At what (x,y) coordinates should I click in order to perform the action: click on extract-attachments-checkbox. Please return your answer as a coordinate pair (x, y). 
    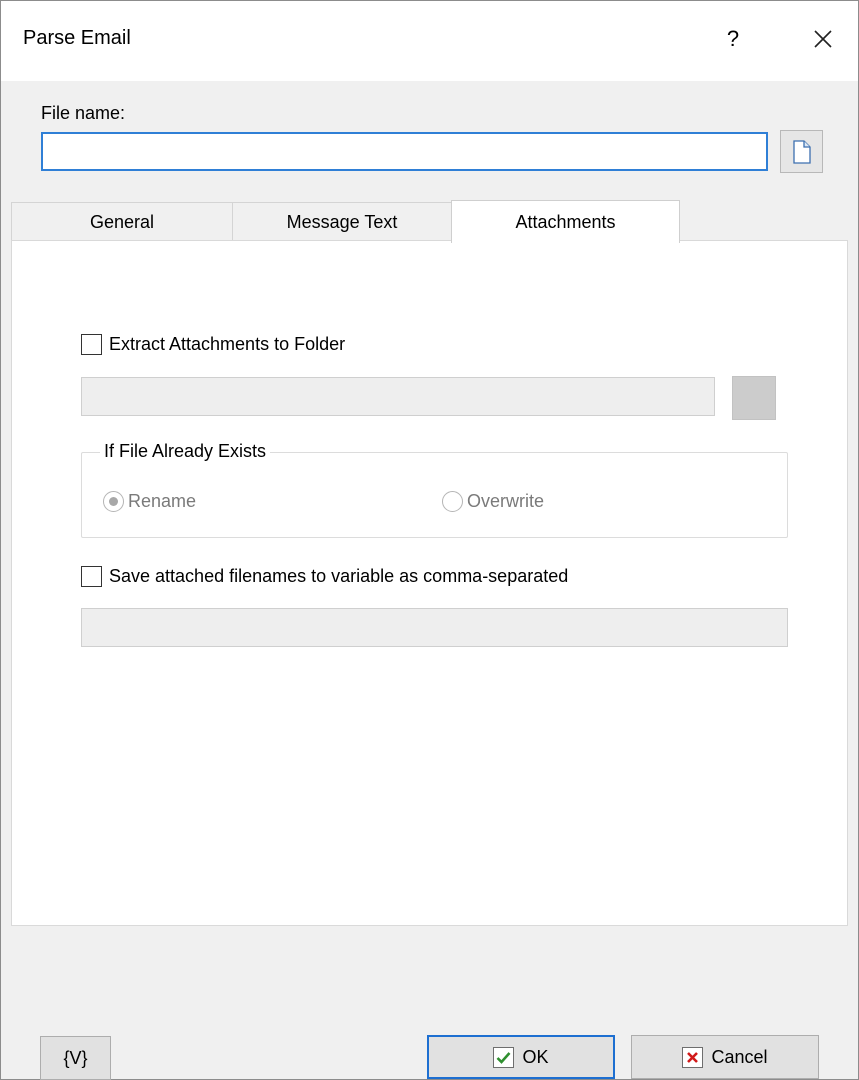
    Looking at the image, I should click on (91, 344).